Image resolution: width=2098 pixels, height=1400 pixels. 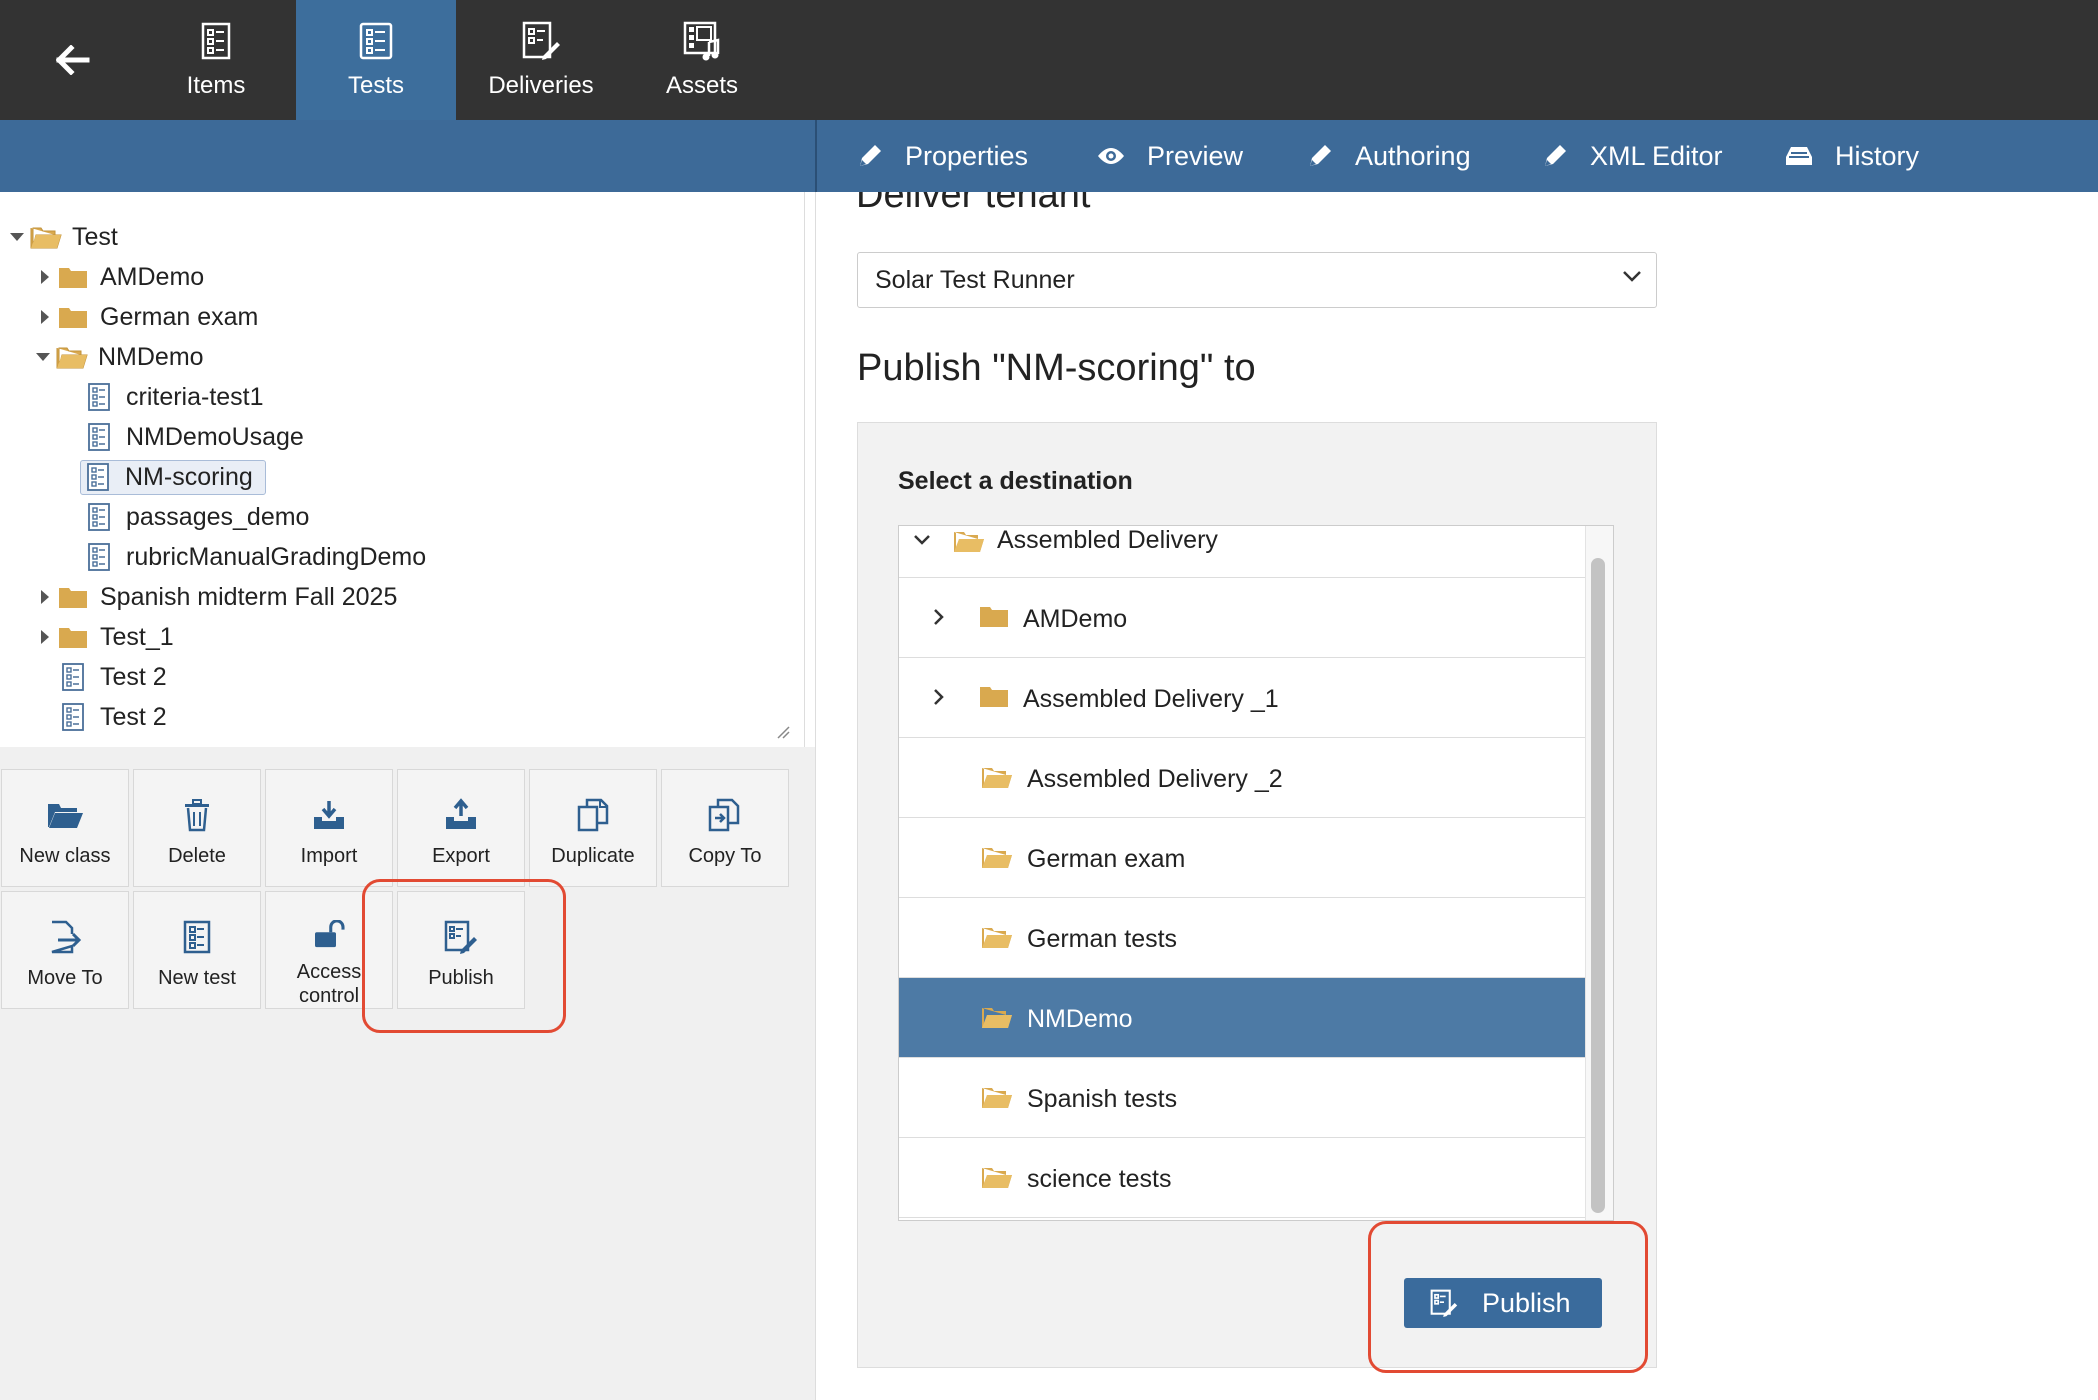 What do you see at coordinates (376, 60) in the screenshot?
I see `tab-tests: Tests` at bounding box center [376, 60].